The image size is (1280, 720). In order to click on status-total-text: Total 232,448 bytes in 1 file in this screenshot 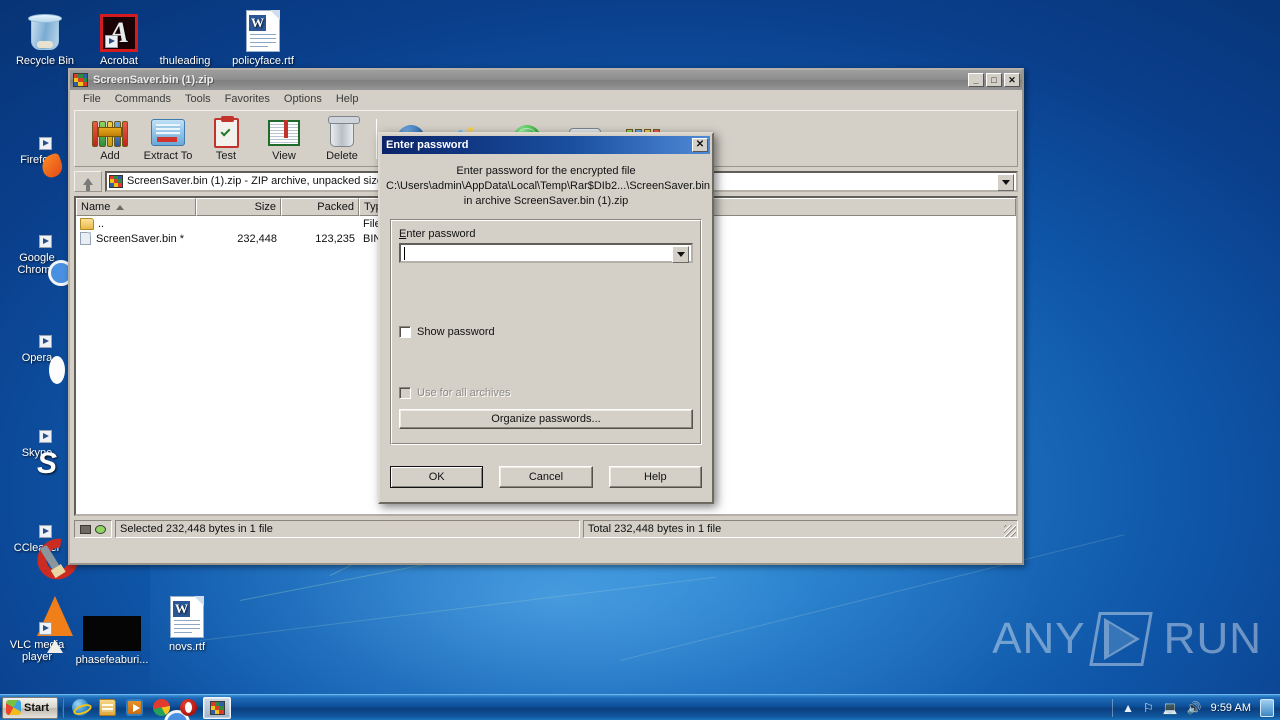, I will do `click(800, 529)`.